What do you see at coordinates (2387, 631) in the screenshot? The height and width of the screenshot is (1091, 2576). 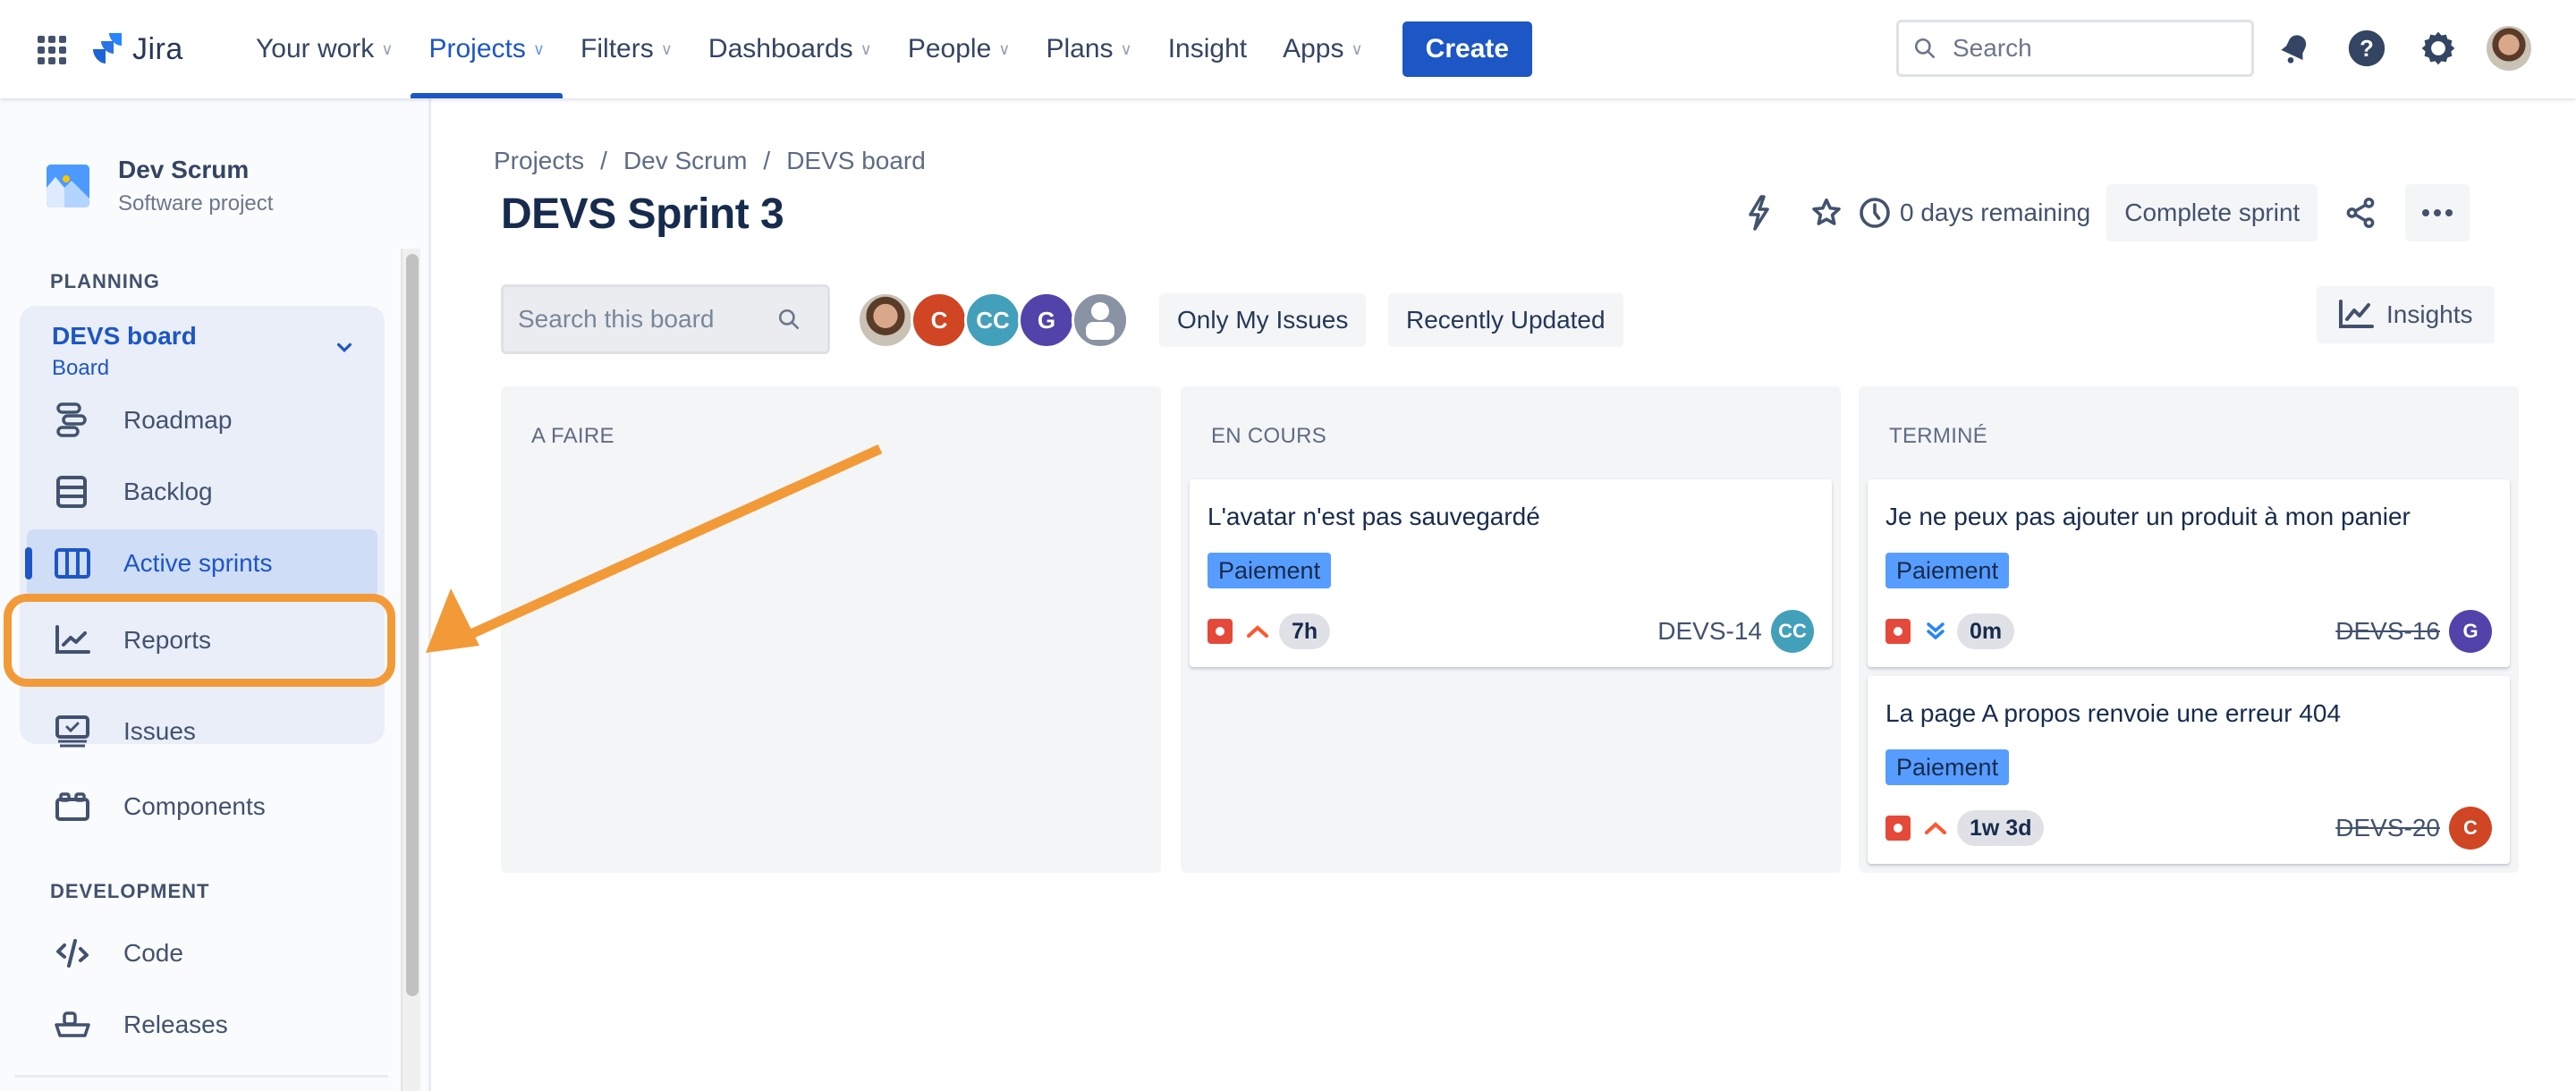 I see `issue-key: DEVS-16` at bounding box center [2387, 631].